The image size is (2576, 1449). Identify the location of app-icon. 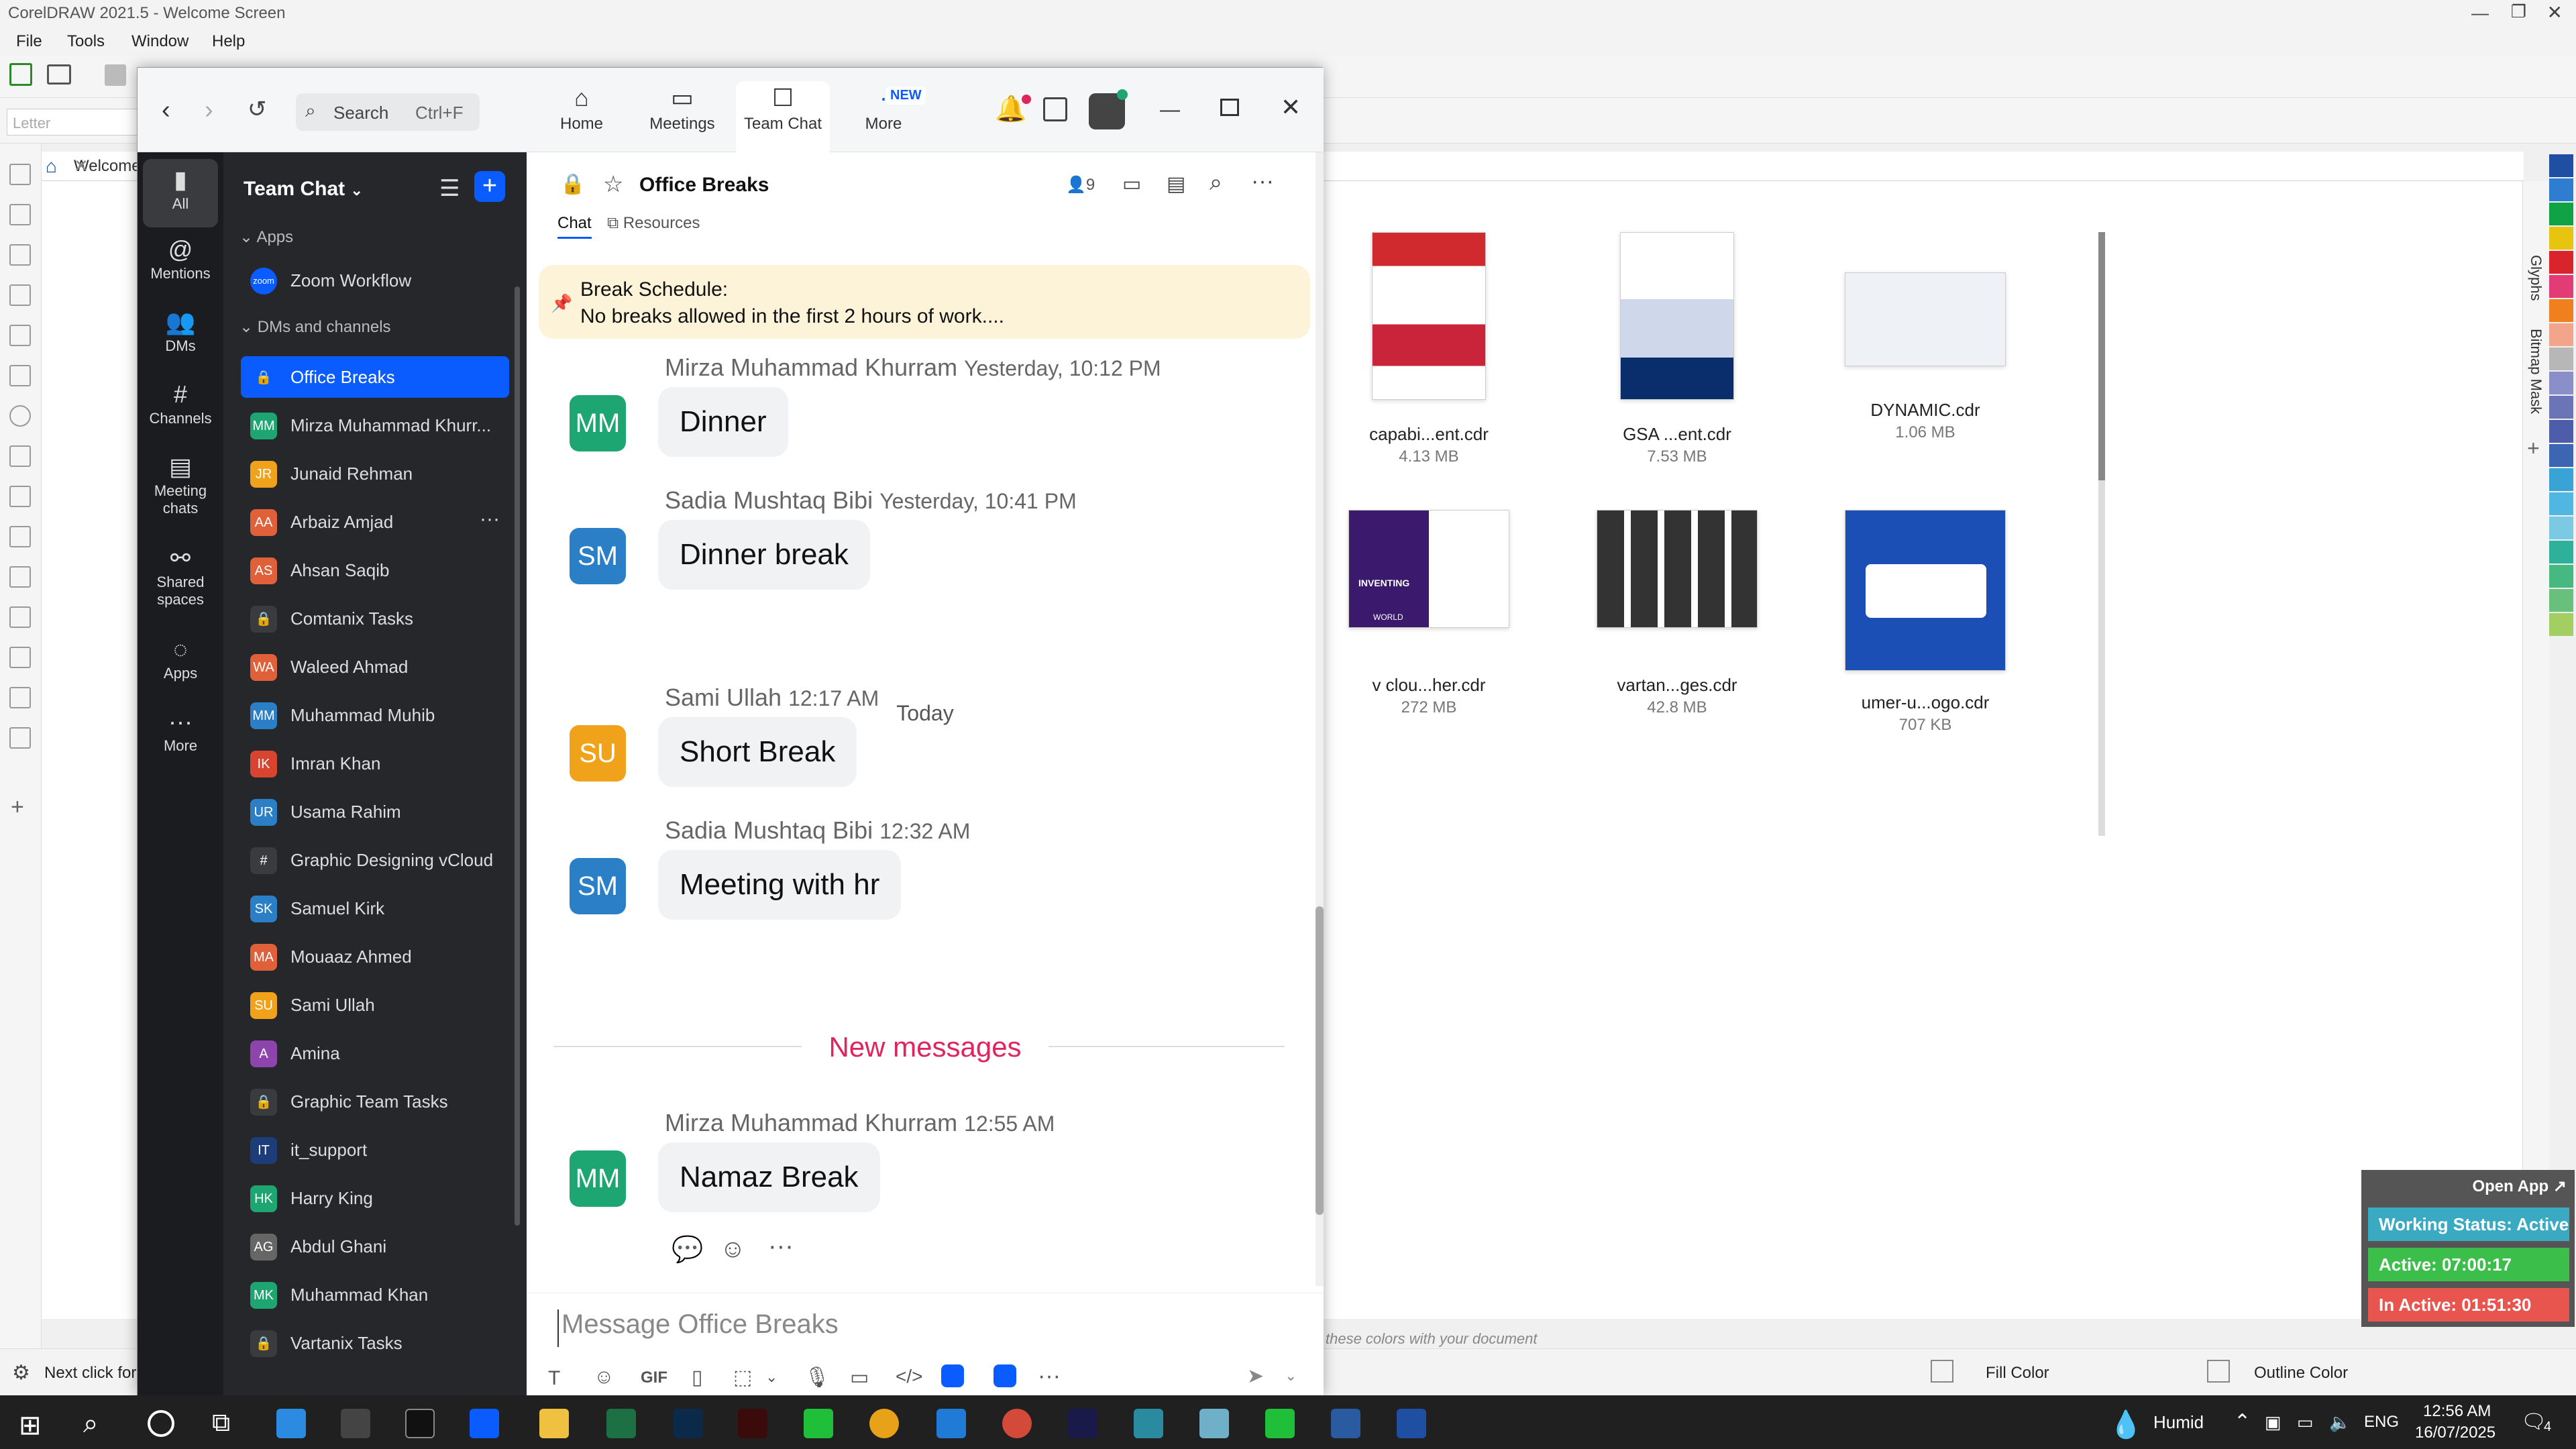
(1148, 1423).